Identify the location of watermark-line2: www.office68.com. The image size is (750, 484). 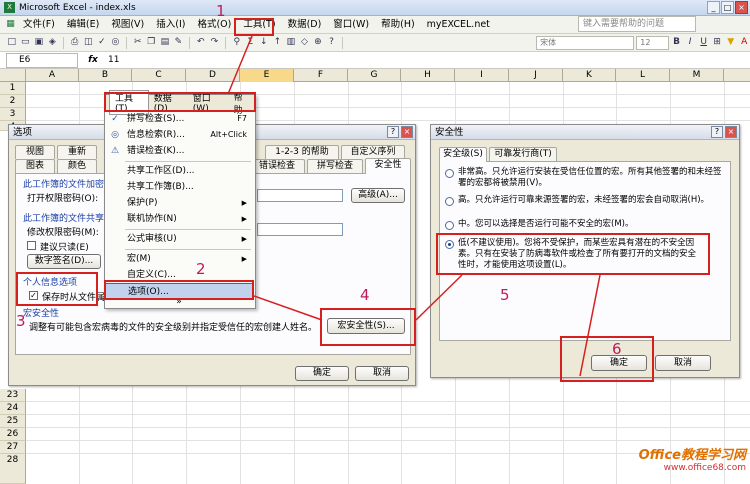
(704, 468).